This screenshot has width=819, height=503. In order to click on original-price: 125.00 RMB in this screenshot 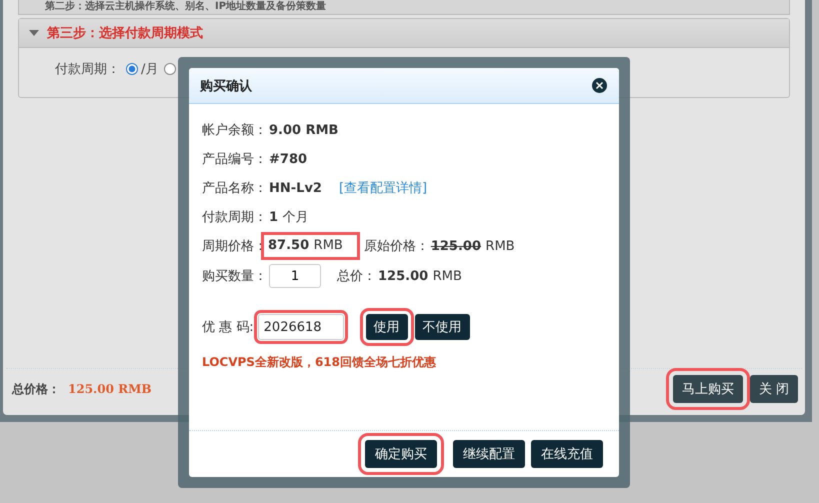, I will do `click(472, 246)`.